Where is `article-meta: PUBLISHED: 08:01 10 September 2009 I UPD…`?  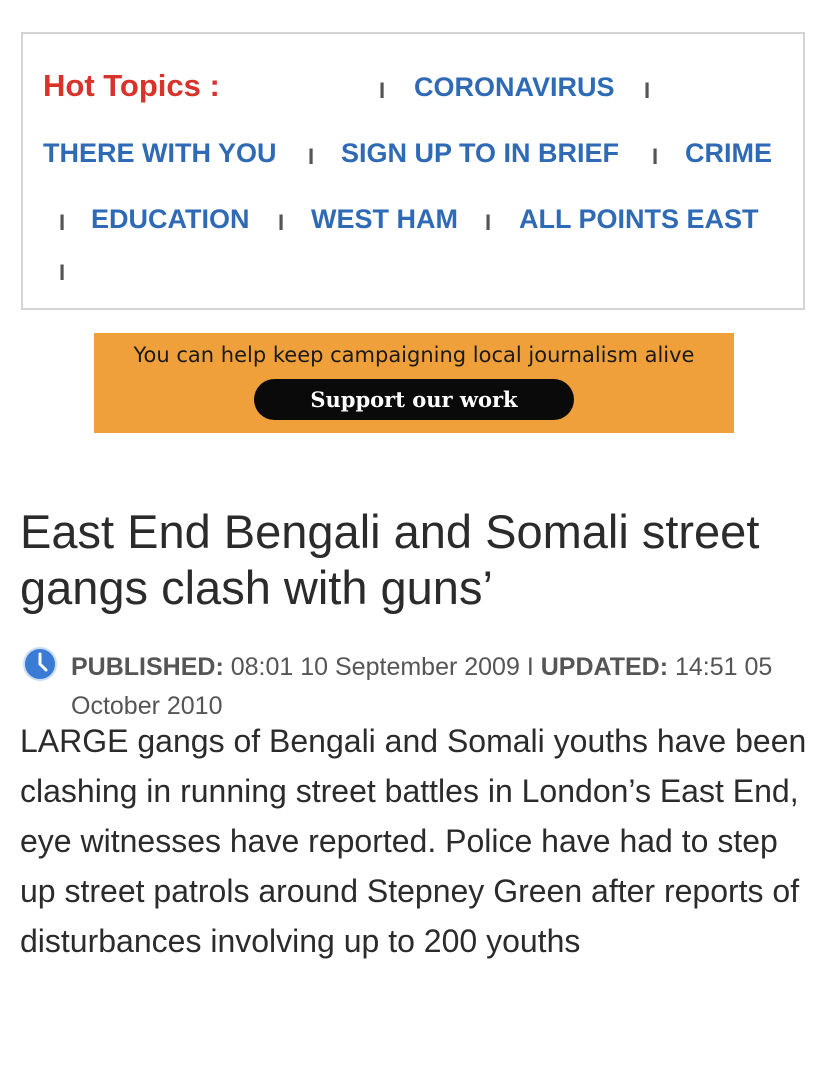 article-meta: PUBLISHED: 08:01 10 September 2009 I UPD… is located at coordinates (436, 687).